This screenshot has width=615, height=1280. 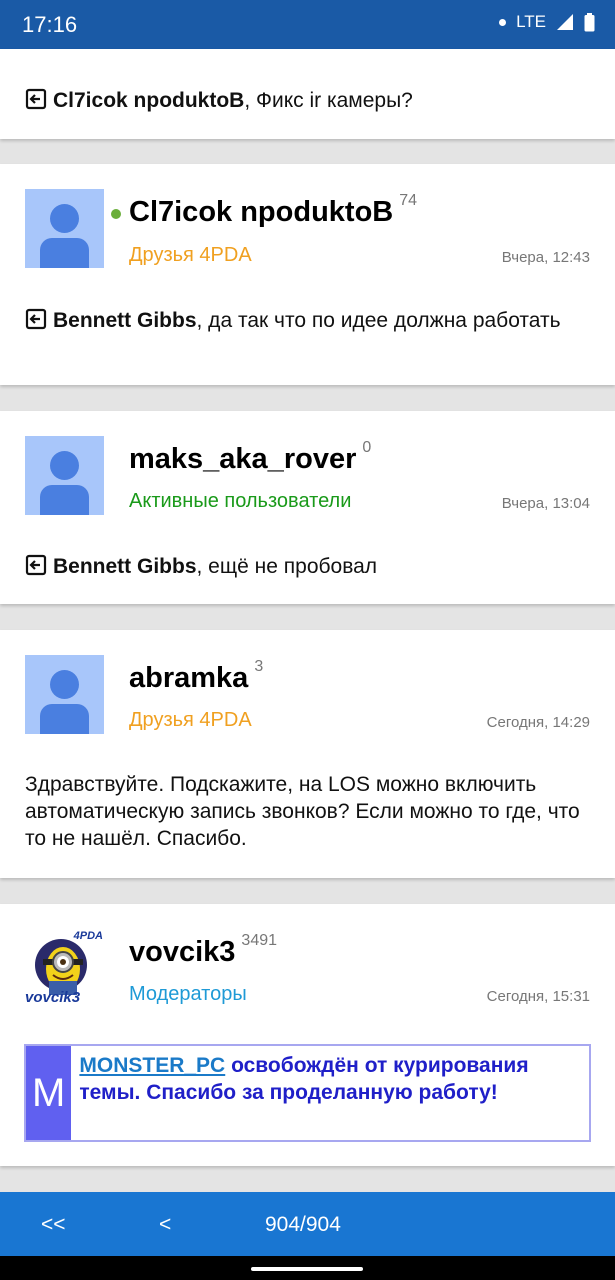 I want to click on moderator-user-link: MONSTER_PC, so click(x=152, y=1065).